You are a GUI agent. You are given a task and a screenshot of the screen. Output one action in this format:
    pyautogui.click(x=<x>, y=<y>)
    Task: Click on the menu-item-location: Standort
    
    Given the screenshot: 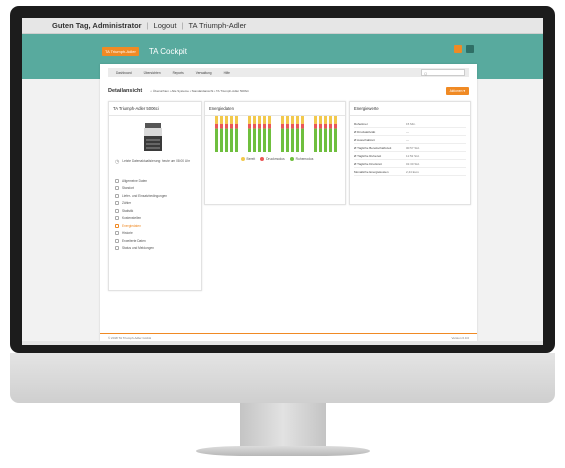 What is the action you would take?
    pyautogui.click(x=157, y=189)
    